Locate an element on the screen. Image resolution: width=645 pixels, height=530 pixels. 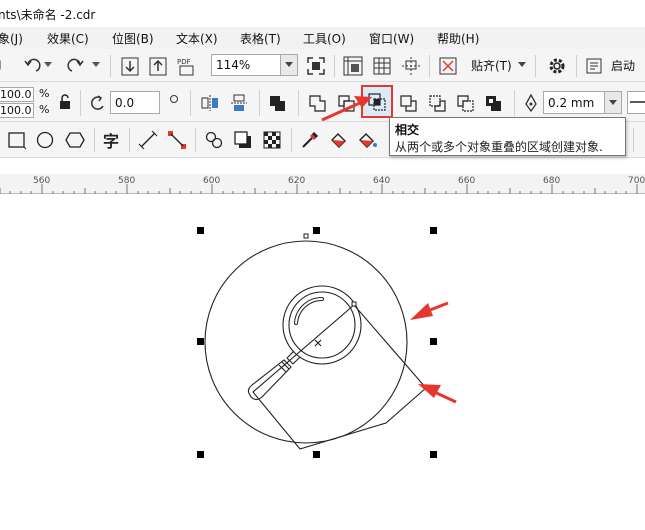
combine-icon is located at coordinates (278, 103).